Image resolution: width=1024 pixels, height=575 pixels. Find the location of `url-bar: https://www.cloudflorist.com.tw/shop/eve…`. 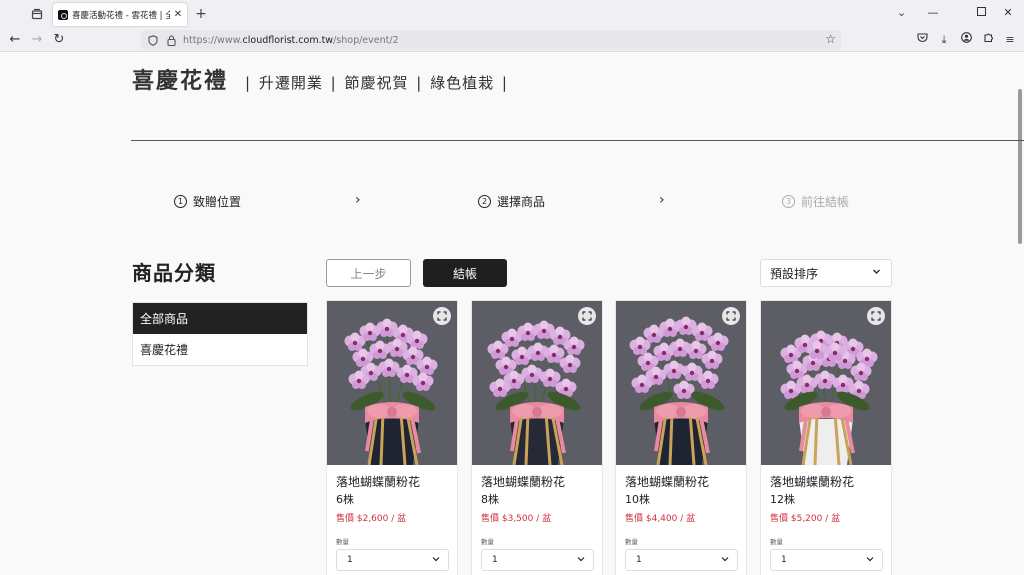

url-bar: https://www.cloudflorist.com.tw/shop/eve… is located at coordinates (491, 40).